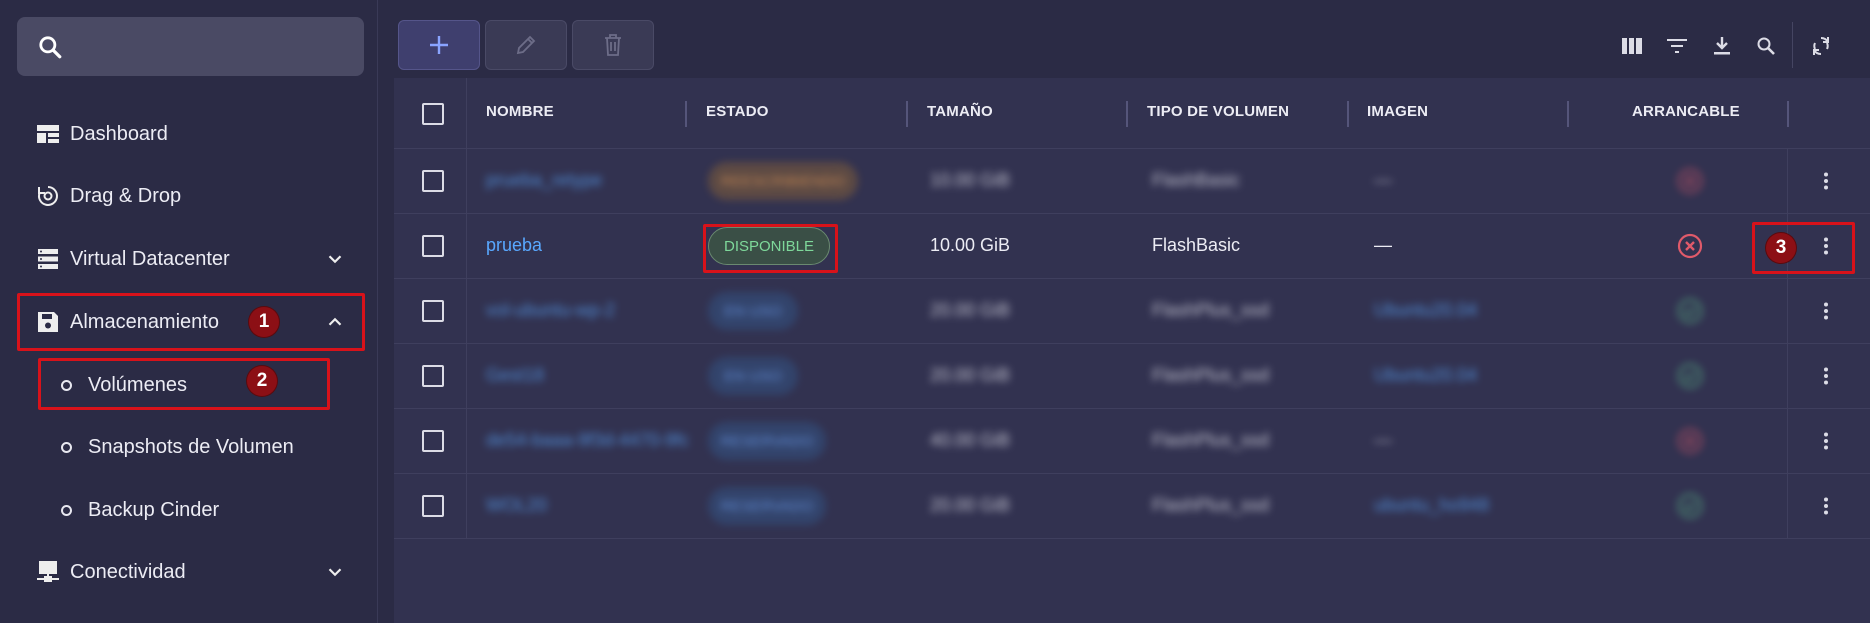  I want to click on sidebar-subitem-label: Backup Cinder, so click(154, 509).